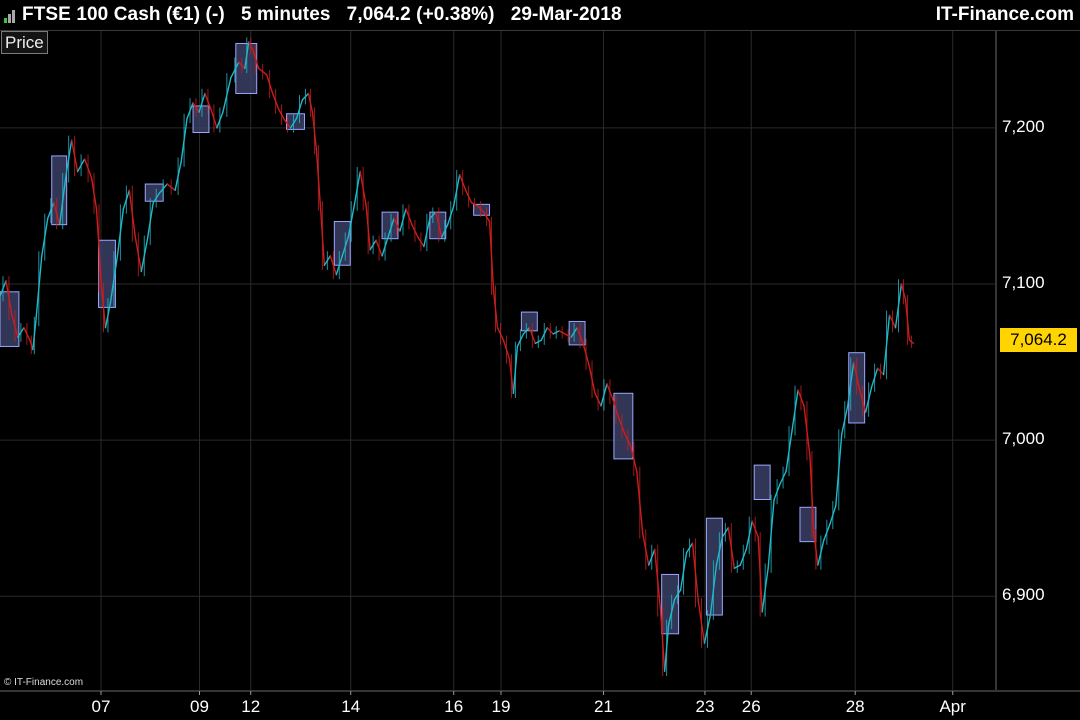 This screenshot has width=1080, height=720. What do you see at coordinates (855, 706) in the screenshot?
I see `x-tick-label: 28` at bounding box center [855, 706].